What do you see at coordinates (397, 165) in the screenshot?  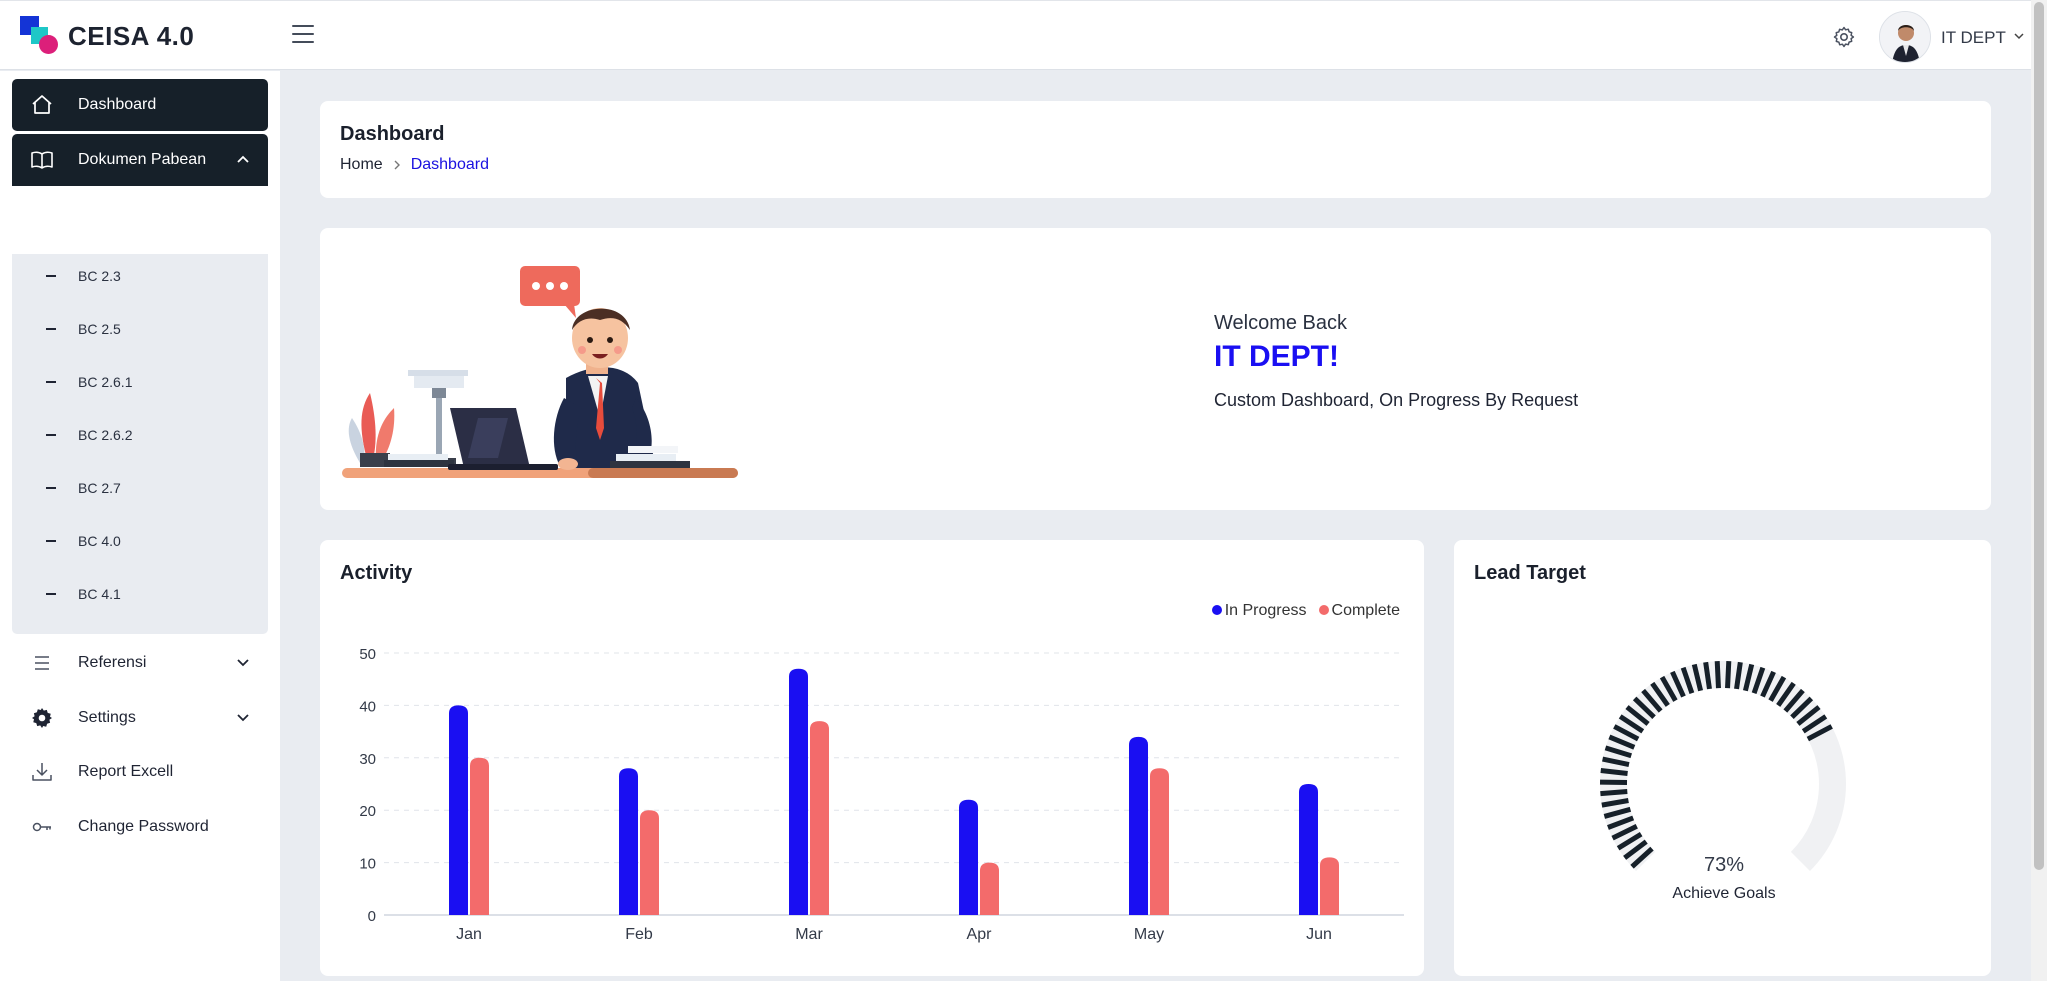 I see `chevron-right-icon` at bounding box center [397, 165].